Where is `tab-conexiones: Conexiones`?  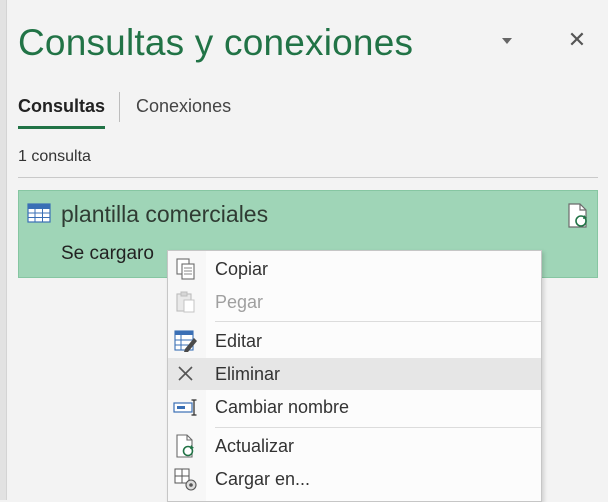
tab-conexiones: Conexiones is located at coordinates (183, 109).